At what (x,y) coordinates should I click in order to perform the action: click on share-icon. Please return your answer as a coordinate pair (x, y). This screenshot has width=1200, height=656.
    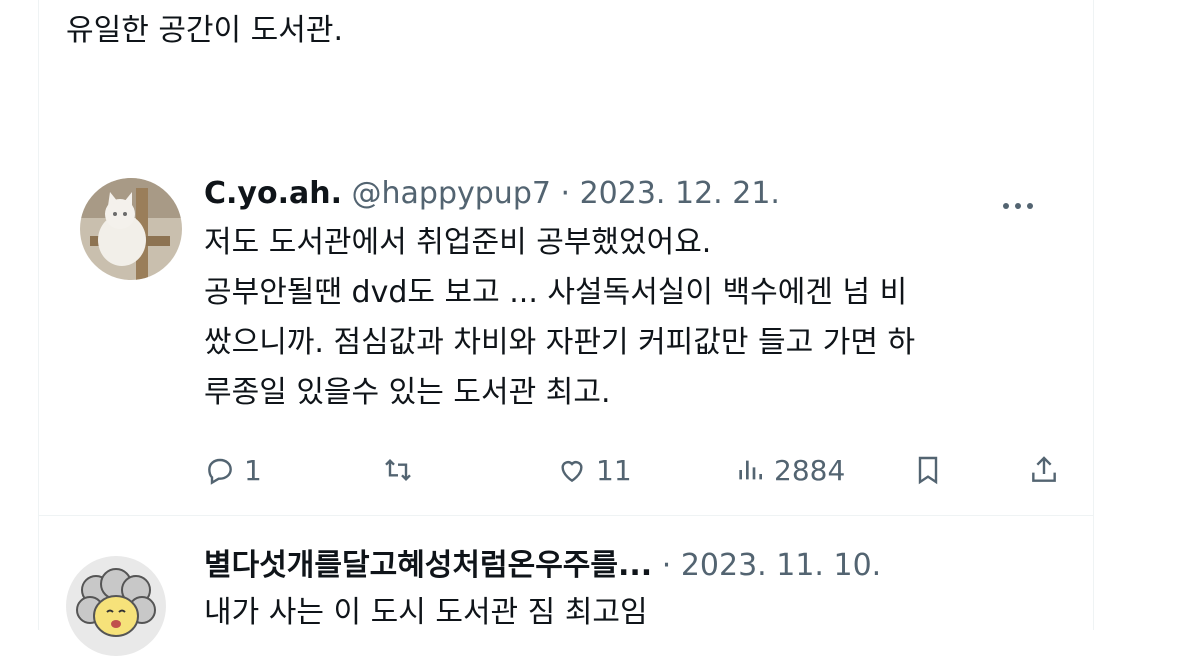
    Looking at the image, I should click on (1044, 469).